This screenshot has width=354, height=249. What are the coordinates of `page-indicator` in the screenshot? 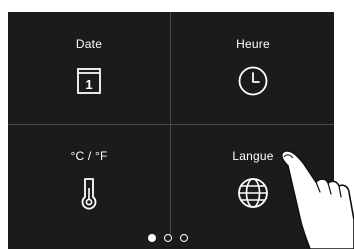 It's located at (176, 239).